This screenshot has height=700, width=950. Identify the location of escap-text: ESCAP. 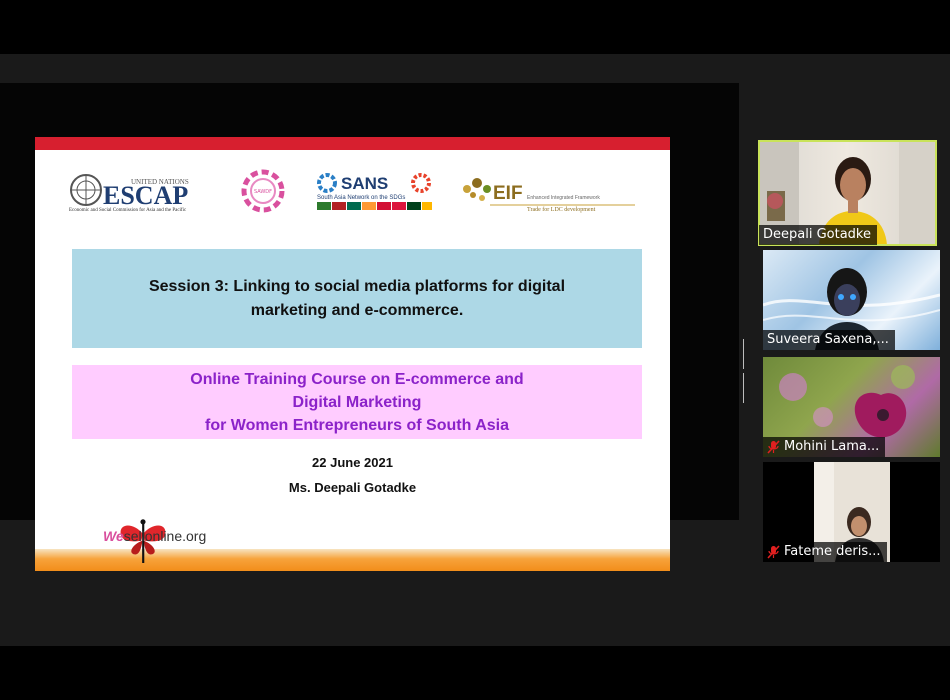
(145, 195).